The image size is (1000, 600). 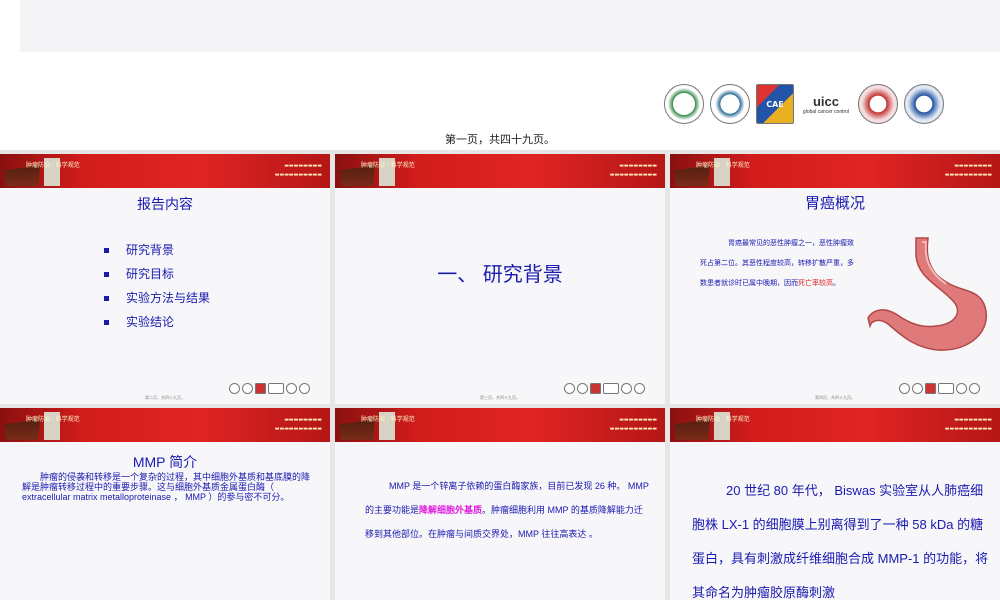 I want to click on page-indicator: 第一页，共四十九页。, so click(x=500, y=140).